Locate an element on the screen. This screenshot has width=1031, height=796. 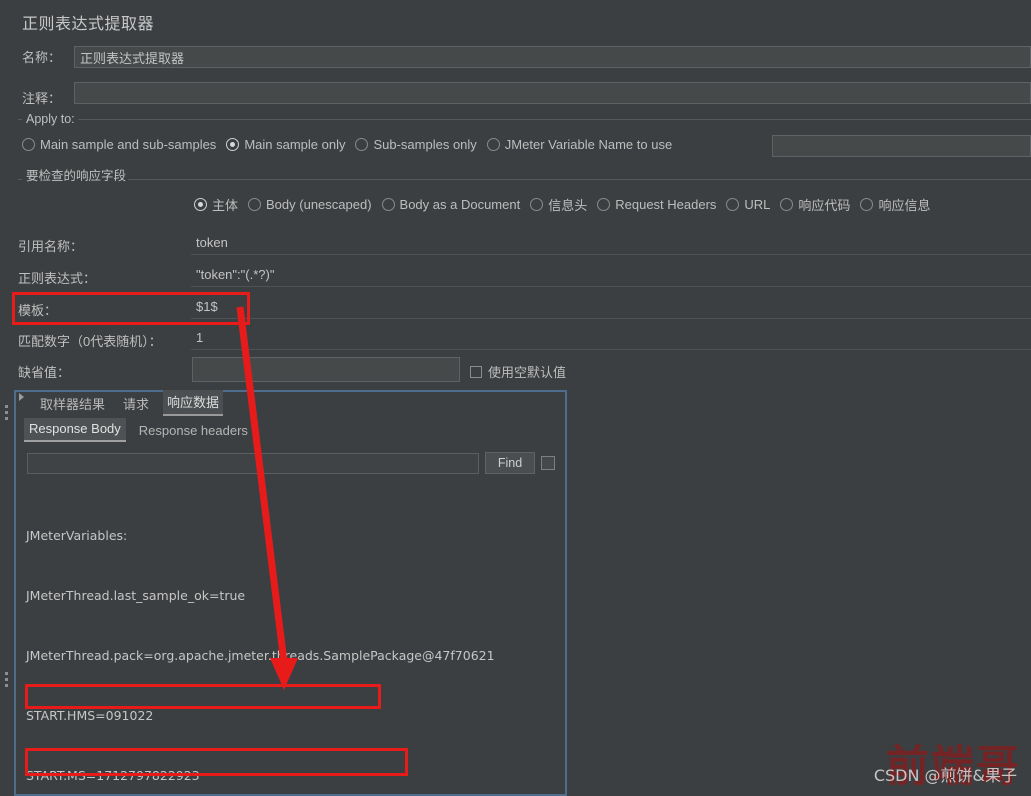
default-input is located at coordinates (326, 369).